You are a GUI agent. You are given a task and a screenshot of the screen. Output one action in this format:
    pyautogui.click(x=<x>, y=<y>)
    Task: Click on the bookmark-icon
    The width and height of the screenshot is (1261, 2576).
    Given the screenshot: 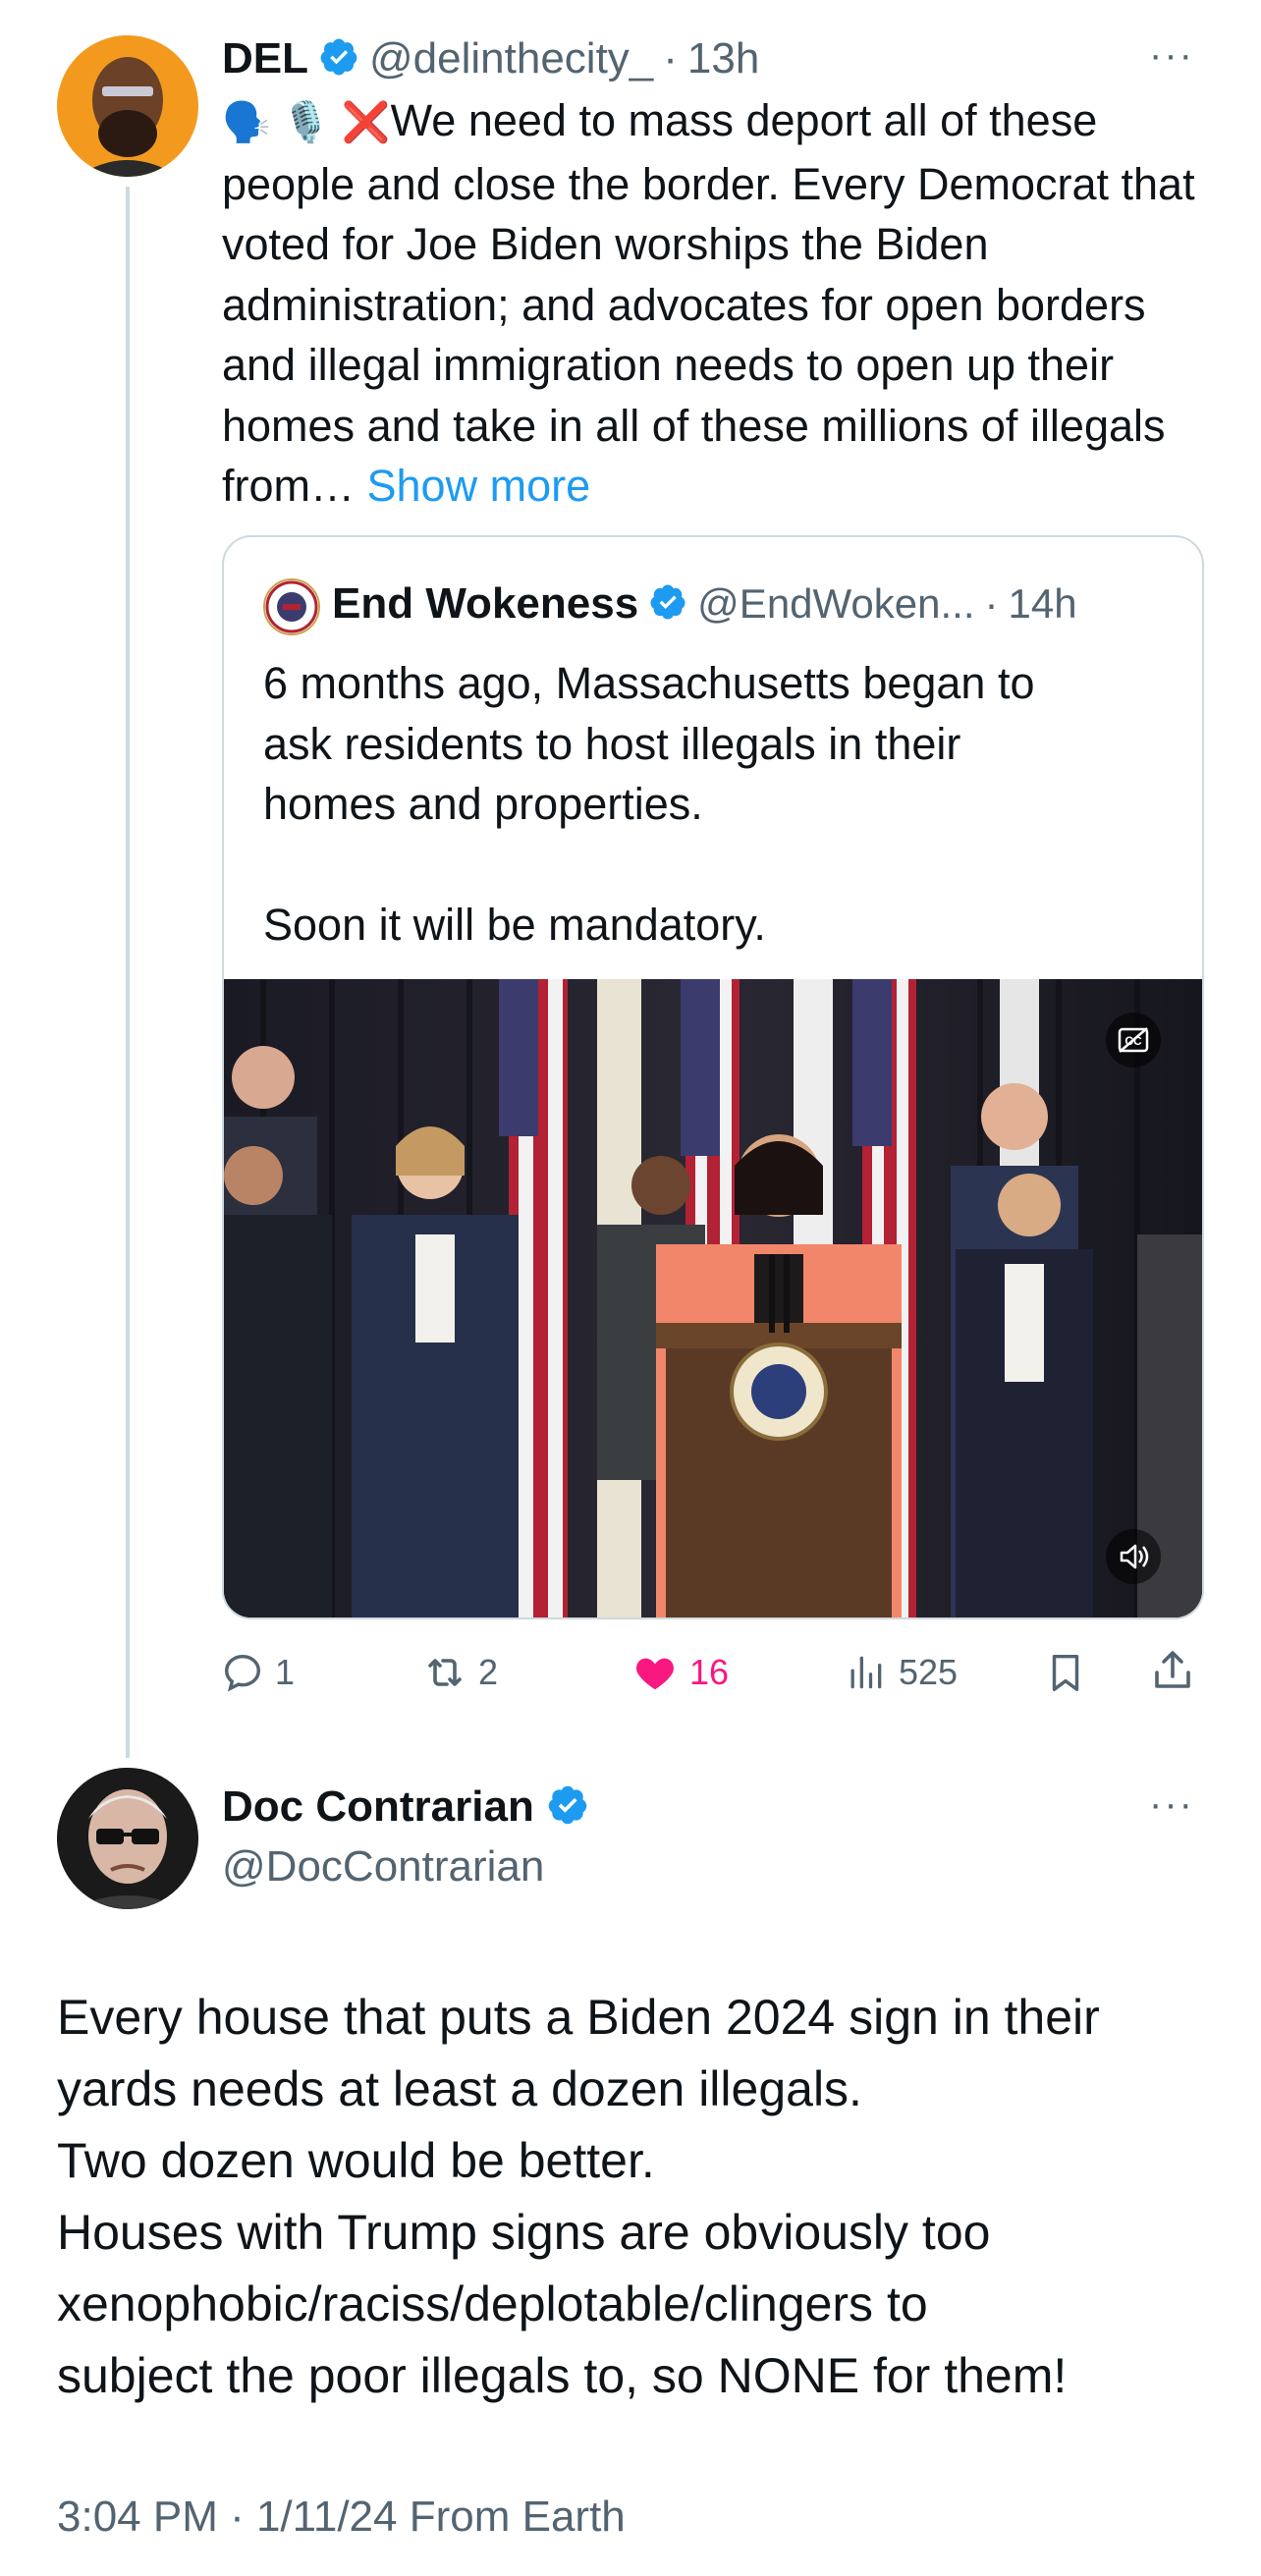 What is the action you would take?
    pyautogui.click(x=1065, y=1672)
    